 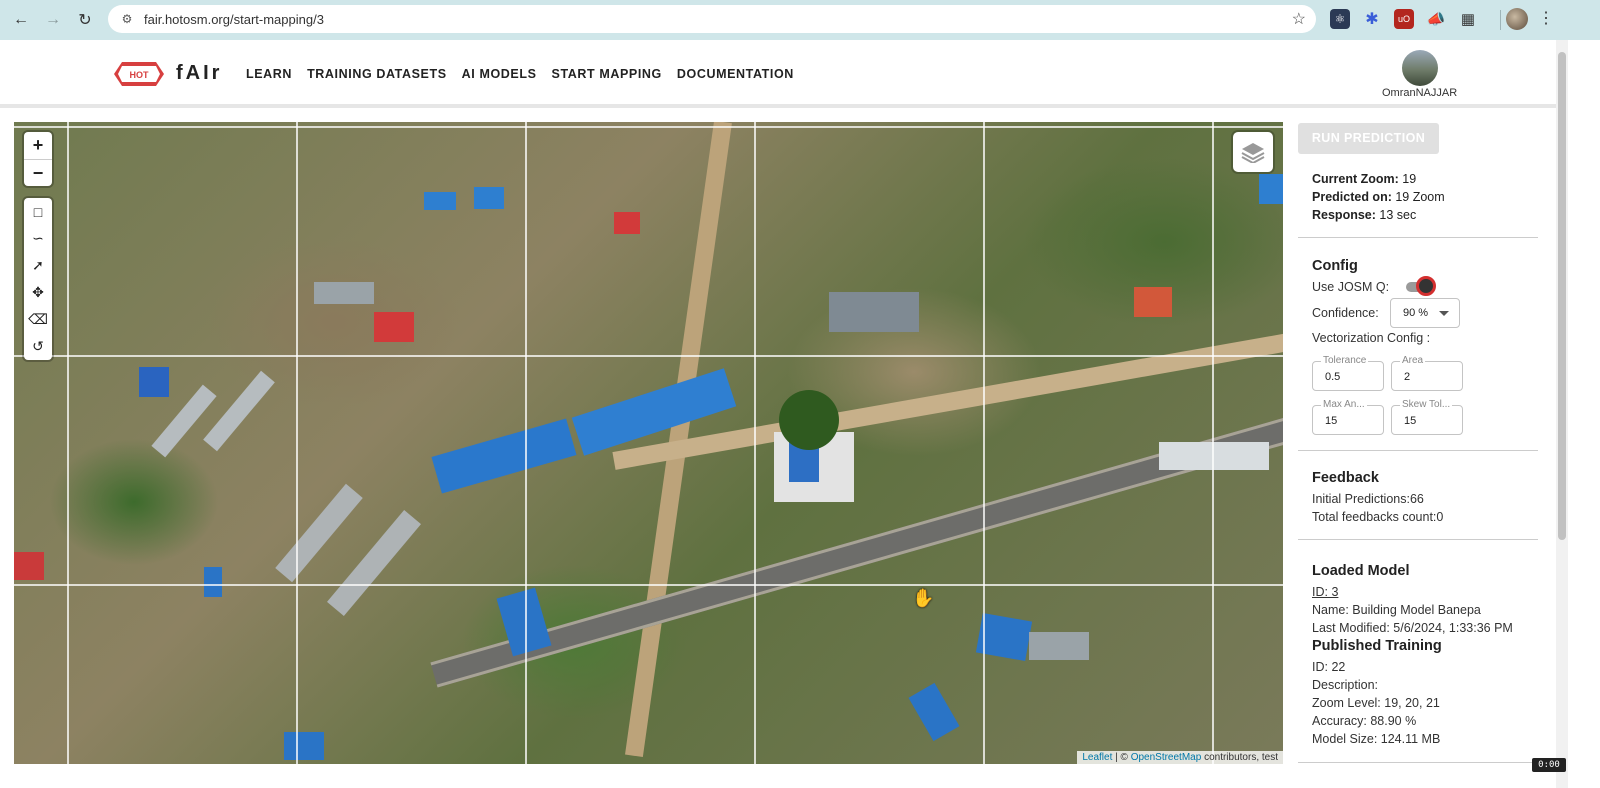 What do you see at coordinates (1377, 646) in the screenshot?
I see `published-training-title: Published Training` at bounding box center [1377, 646].